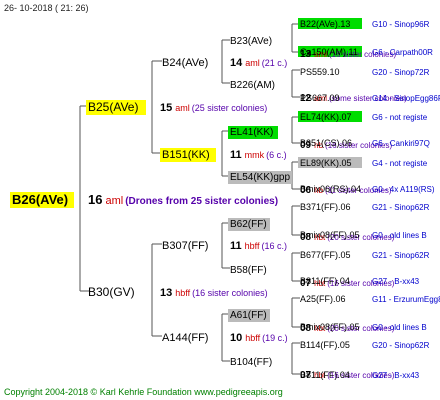 This screenshot has width=440, height=400. What do you see at coordinates (251, 41) in the screenshot?
I see `gen3-node: B23(AVe)` at bounding box center [251, 41].